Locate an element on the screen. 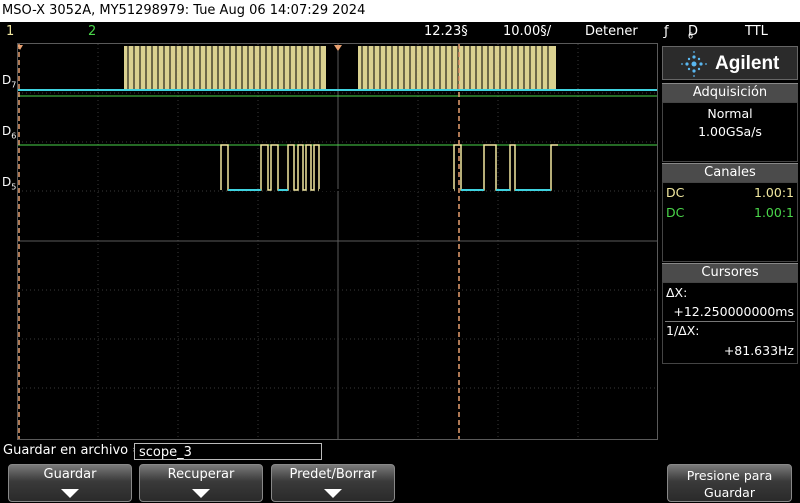 This screenshot has width=800, height=503. channel-1-indicator: 1 is located at coordinates (10, 31).